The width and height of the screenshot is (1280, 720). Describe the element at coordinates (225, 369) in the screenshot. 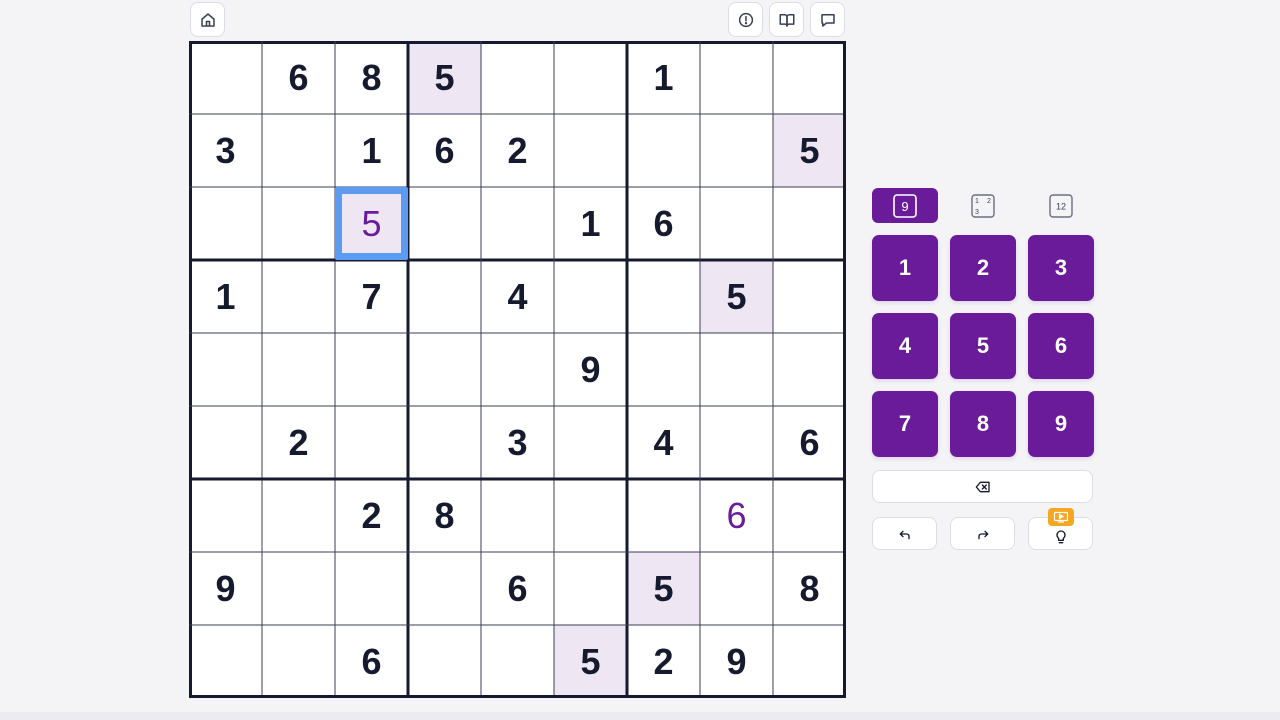

I see `cell-r5c1` at that location.